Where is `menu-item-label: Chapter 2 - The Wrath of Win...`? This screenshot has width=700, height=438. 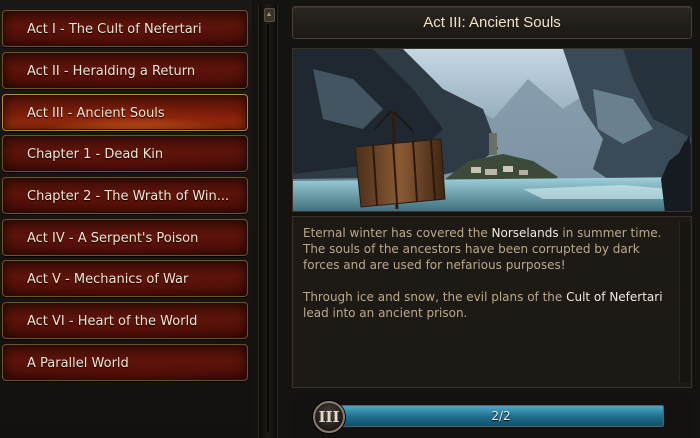 menu-item-label: Chapter 2 - The Wrath of Win... is located at coordinates (128, 196).